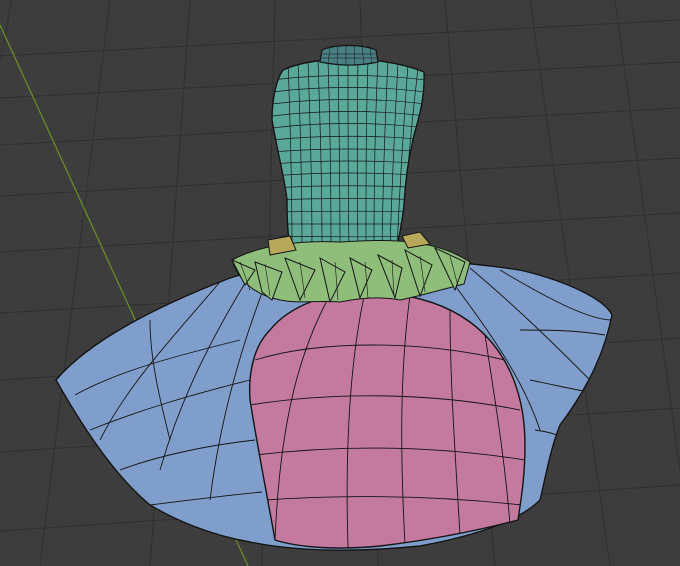  Describe the element at coordinates (349, 55) in the screenshot. I see `collar` at that location.